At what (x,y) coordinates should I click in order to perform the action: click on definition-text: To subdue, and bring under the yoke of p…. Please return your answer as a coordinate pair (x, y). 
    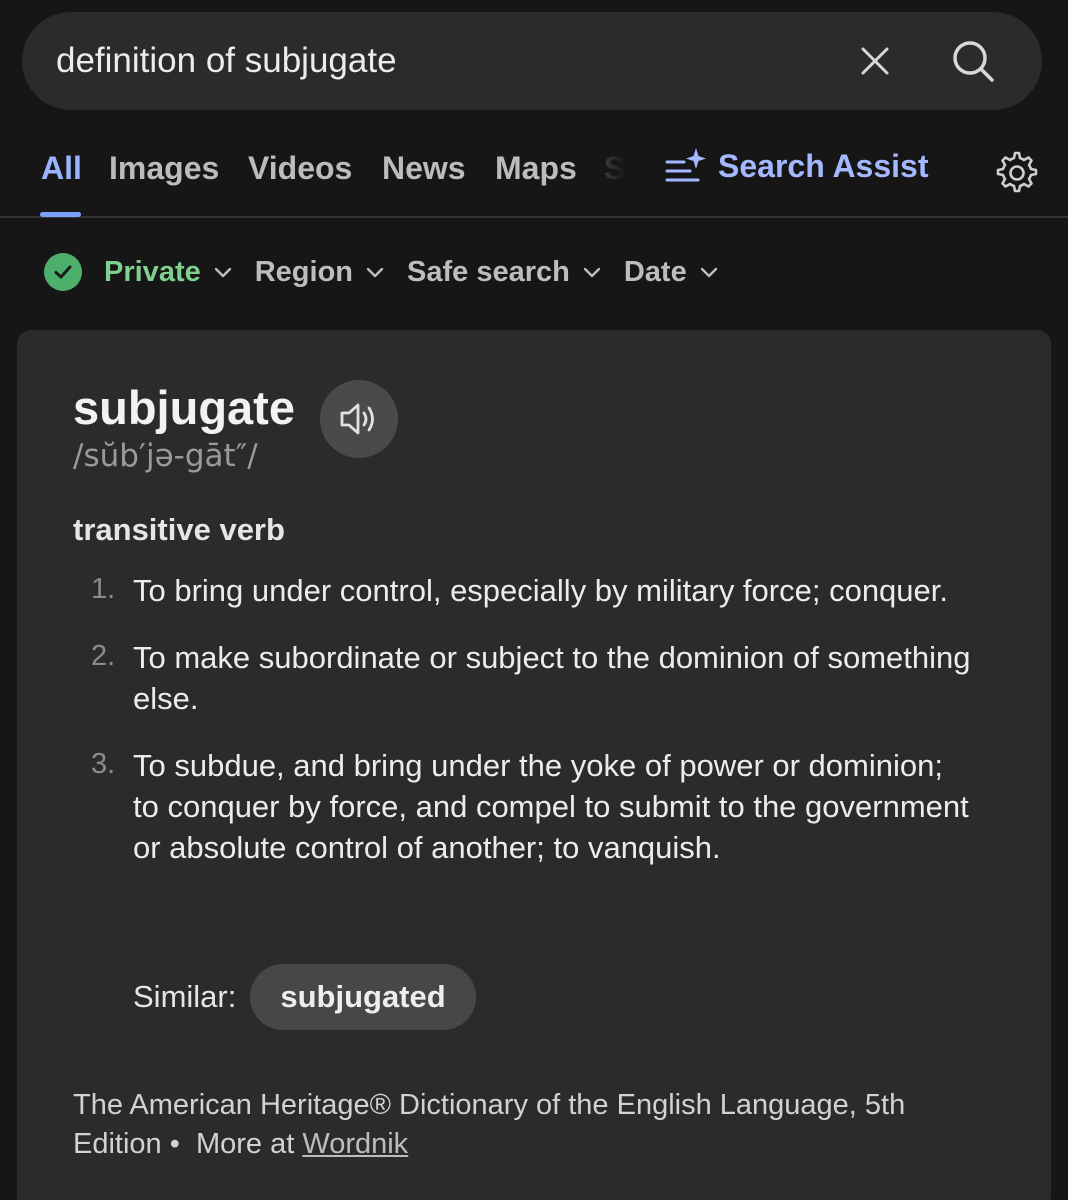
    Looking at the image, I should click on (551, 806).